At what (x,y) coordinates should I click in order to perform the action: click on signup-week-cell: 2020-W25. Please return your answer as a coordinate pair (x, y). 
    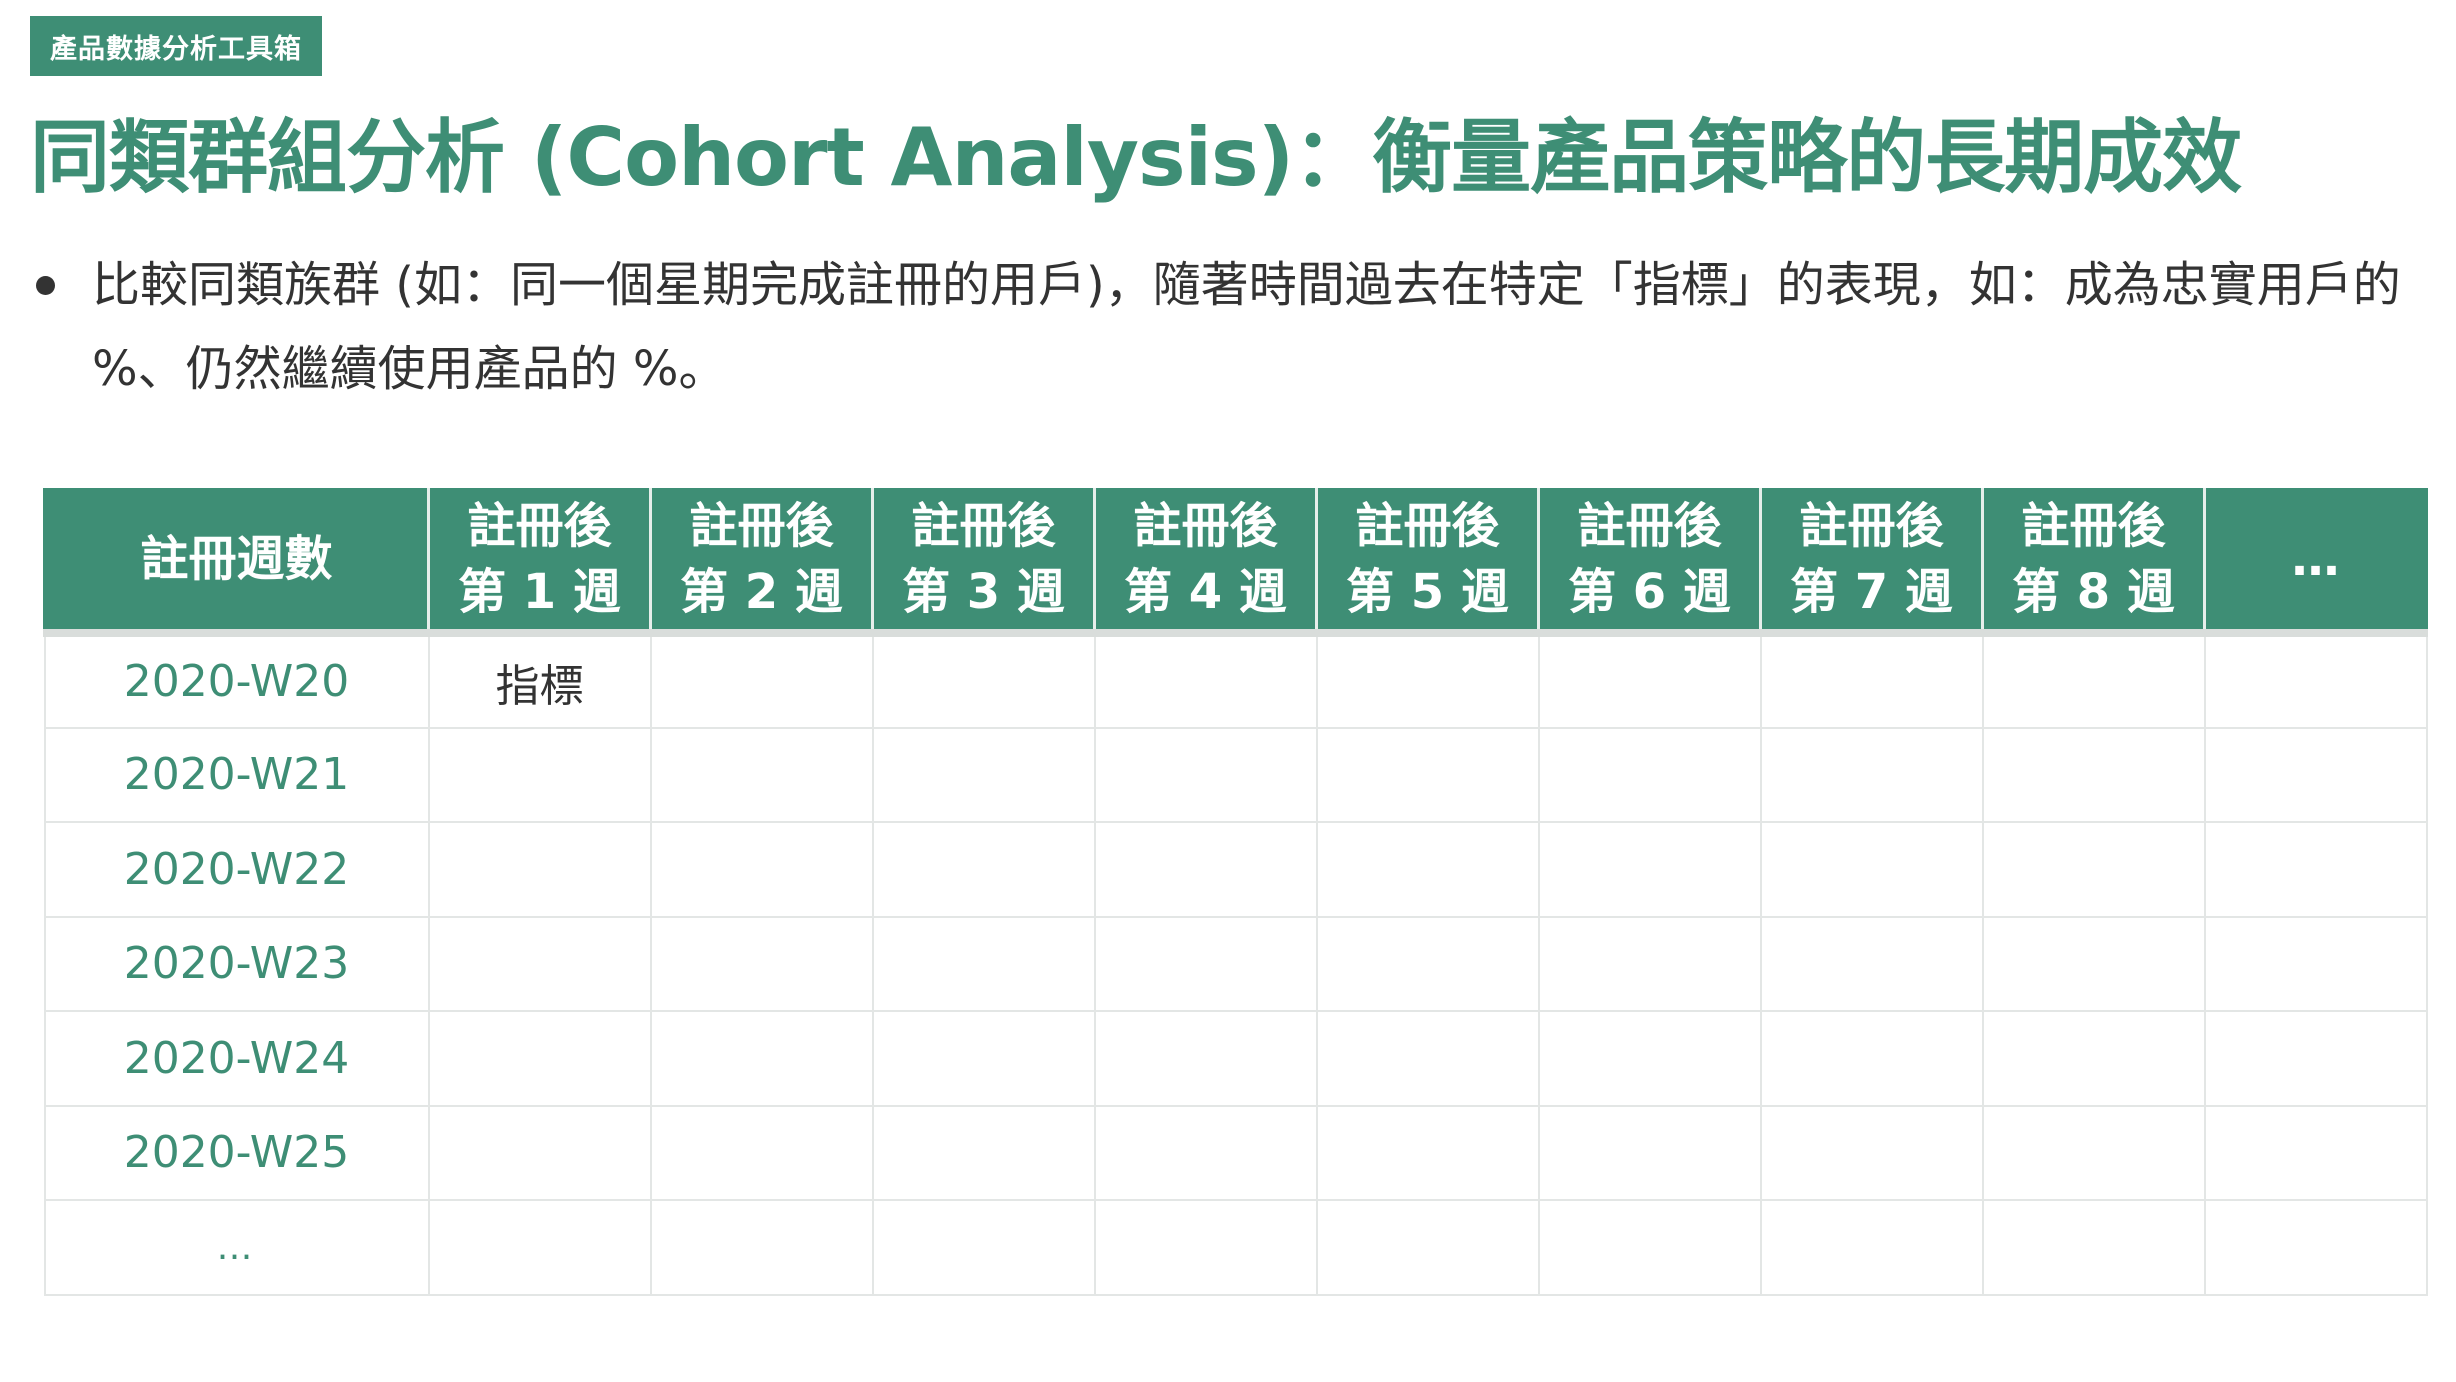
    Looking at the image, I should click on (236, 1152).